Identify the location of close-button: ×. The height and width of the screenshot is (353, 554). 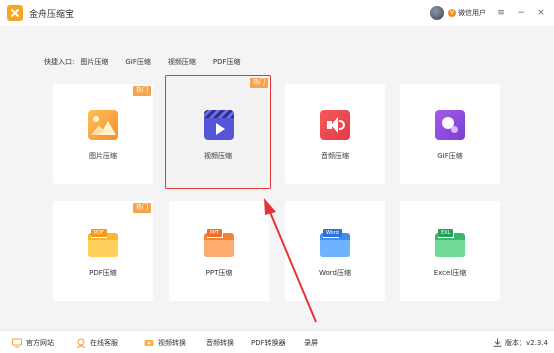
(541, 13).